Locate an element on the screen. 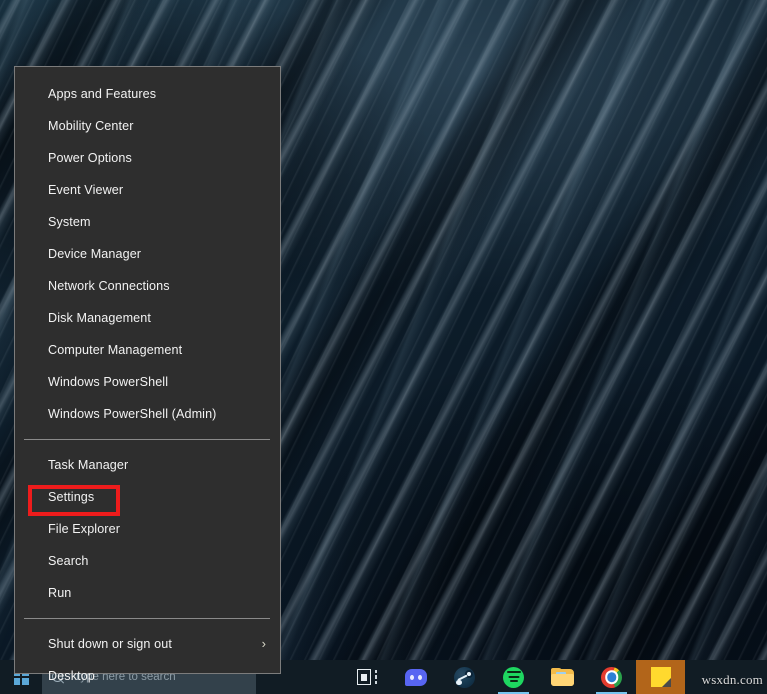 Image resolution: width=767 pixels, height=694 pixels. menu-item-label: Search is located at coordinates (68, 561).